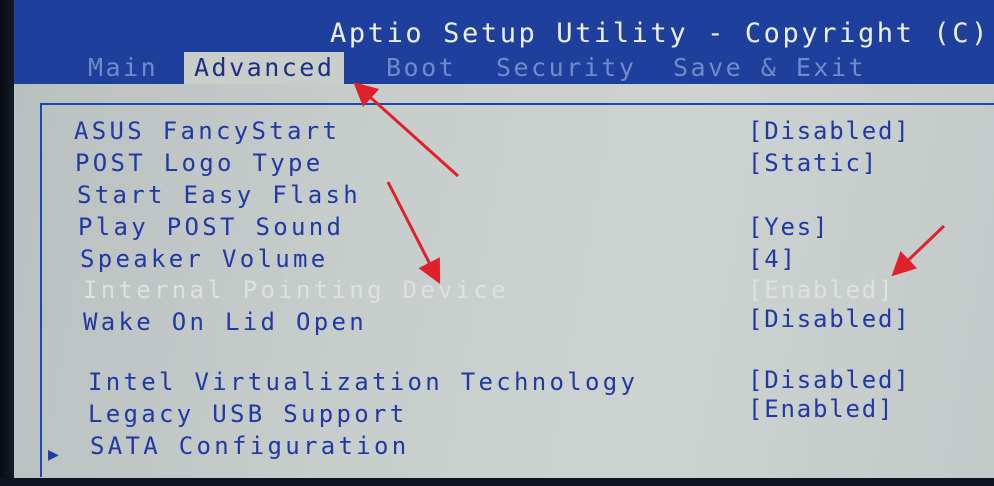 The height and width of the screenshot is (486, 994). I want to click on arrow-to-advanced-tab, so click(406, 129).